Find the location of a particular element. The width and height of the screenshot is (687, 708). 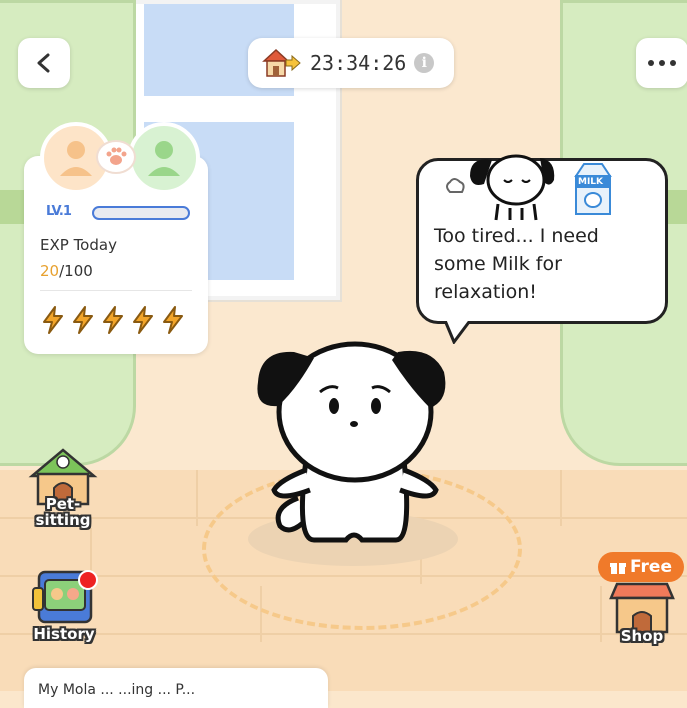

exp-current: 20 is located at coordinates (50, 271).